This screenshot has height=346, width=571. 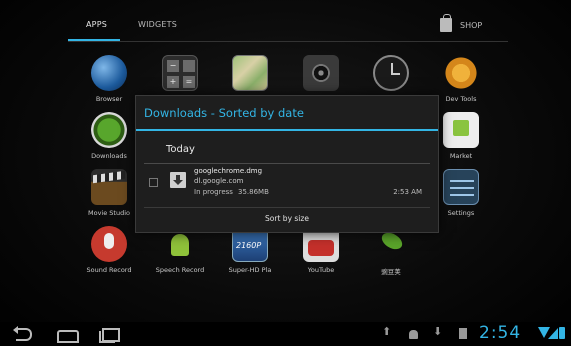 I want to click on app-label: Speech Record, so click(x=180, y=270).